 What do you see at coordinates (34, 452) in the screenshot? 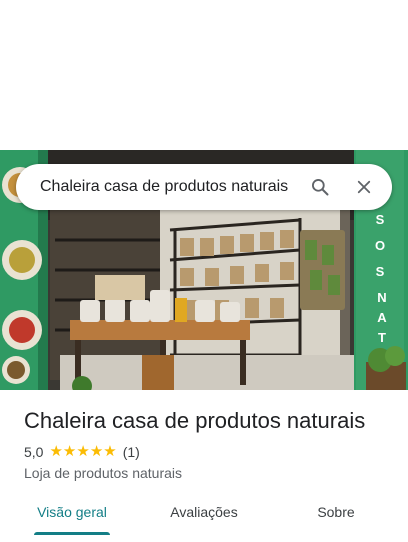
I see `rating-value: 5,0` at bounding box center [34, 452].